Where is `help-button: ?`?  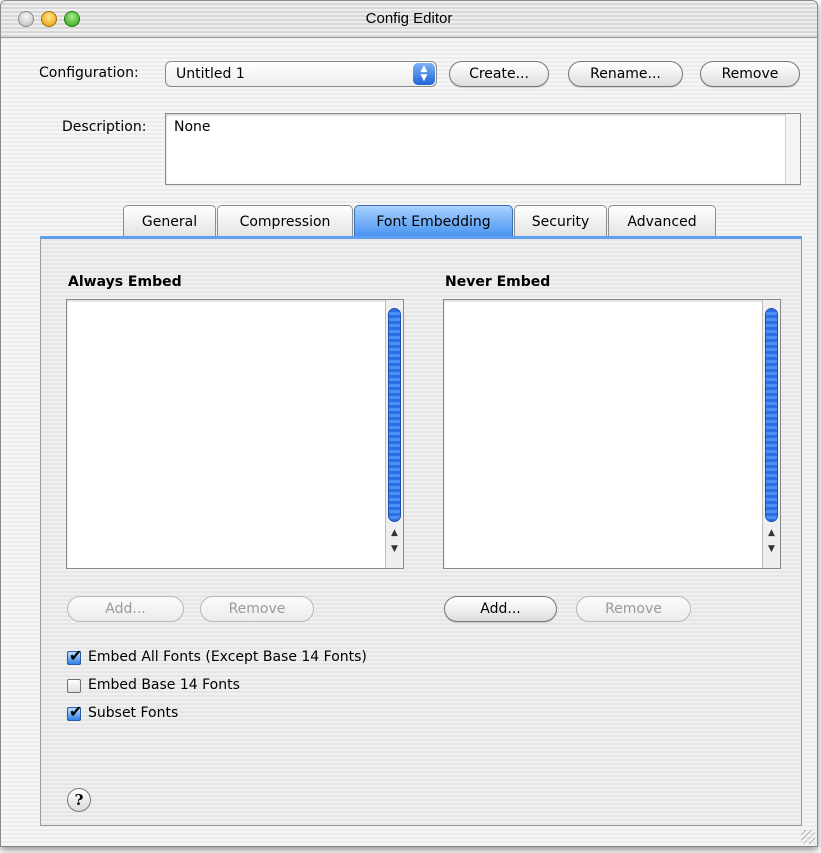
help-button: ? is located at coordinates (79, 800).